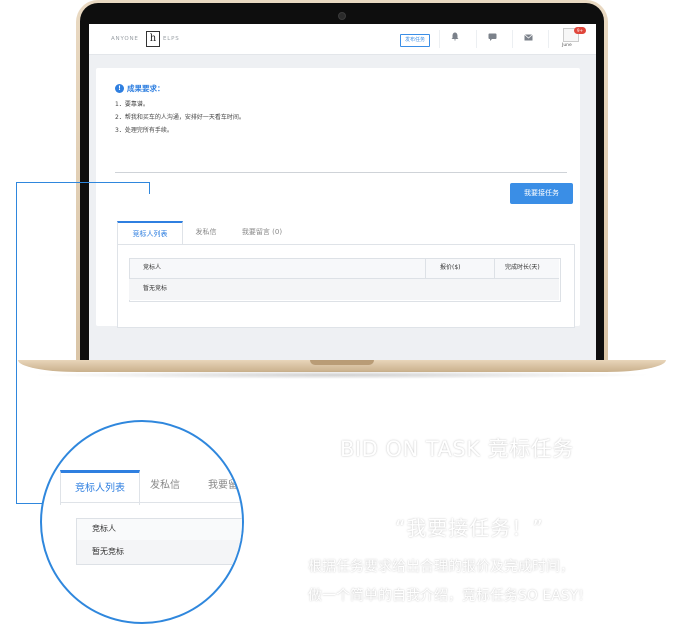 This screenshot has width=684, height=628. What do you see at coordinates (415, 40) in the screenshot?
I see `publish-task-button: 发布任务` at bounding box center [415, 40].